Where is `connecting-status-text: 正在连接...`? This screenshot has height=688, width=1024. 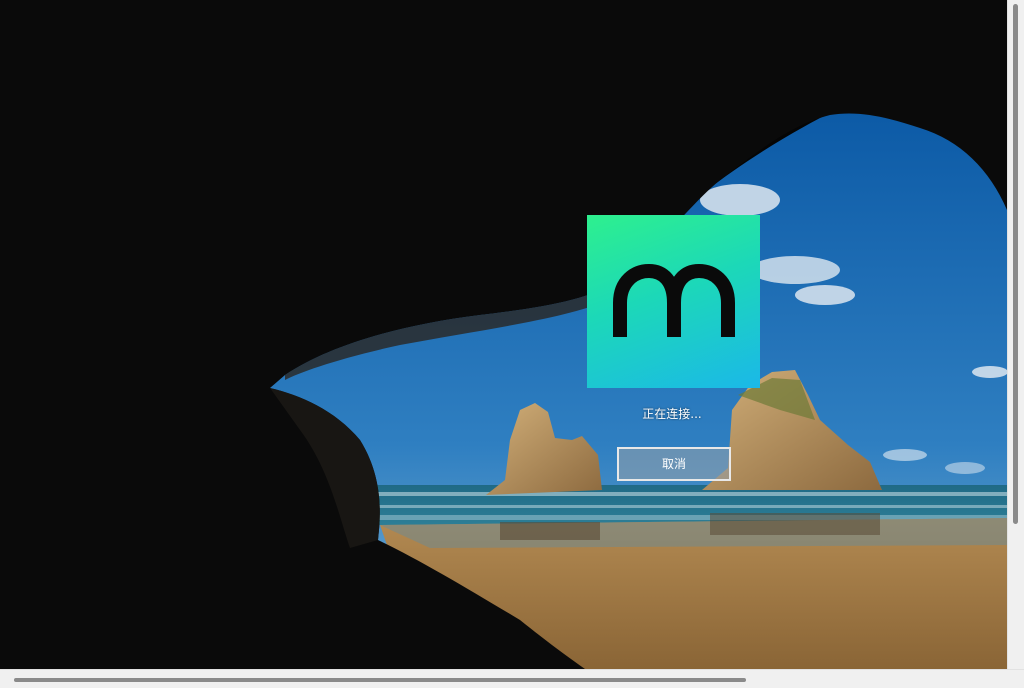 connecting-status-text: 正在连接... is located at coordinates (672, 414).